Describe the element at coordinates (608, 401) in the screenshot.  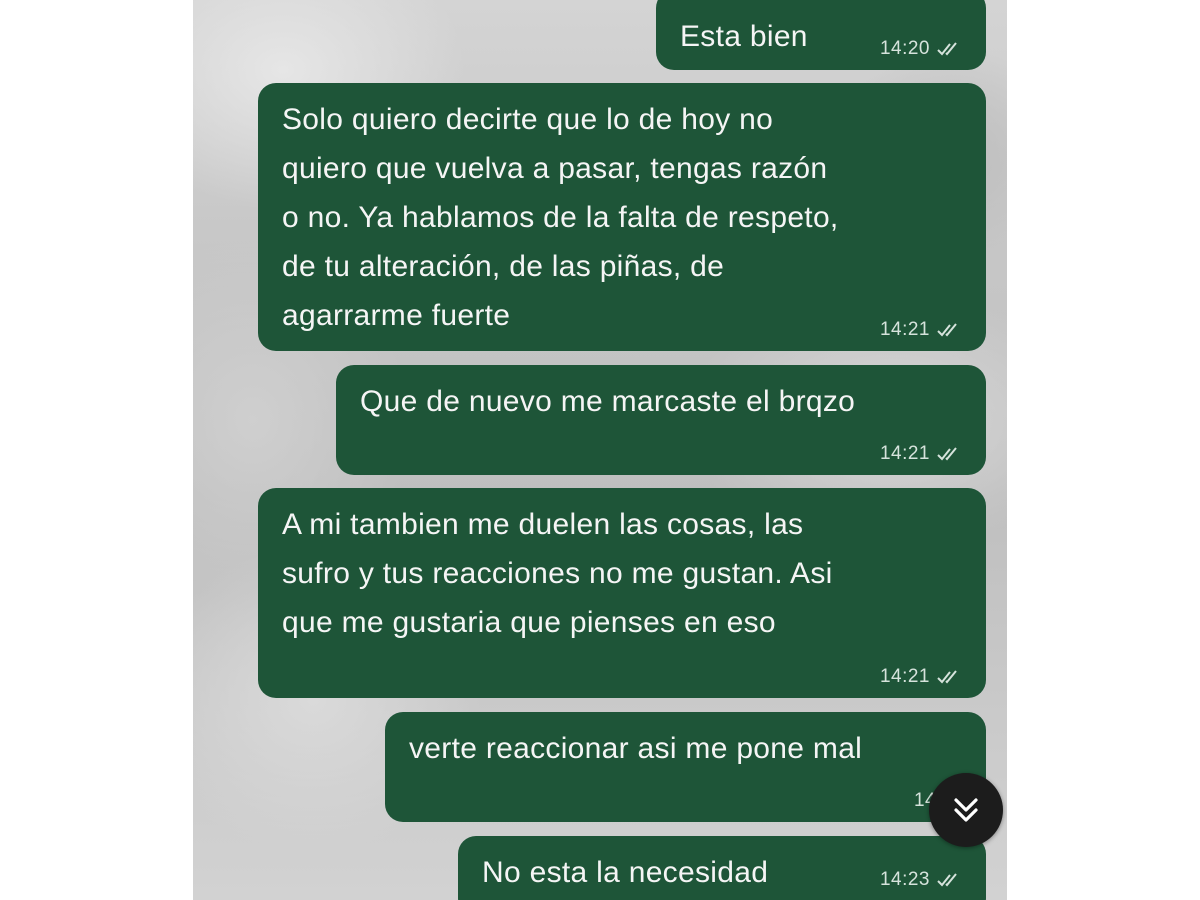
I see `message-text: Que de nuevo me marcaste el brqzo` at that location.